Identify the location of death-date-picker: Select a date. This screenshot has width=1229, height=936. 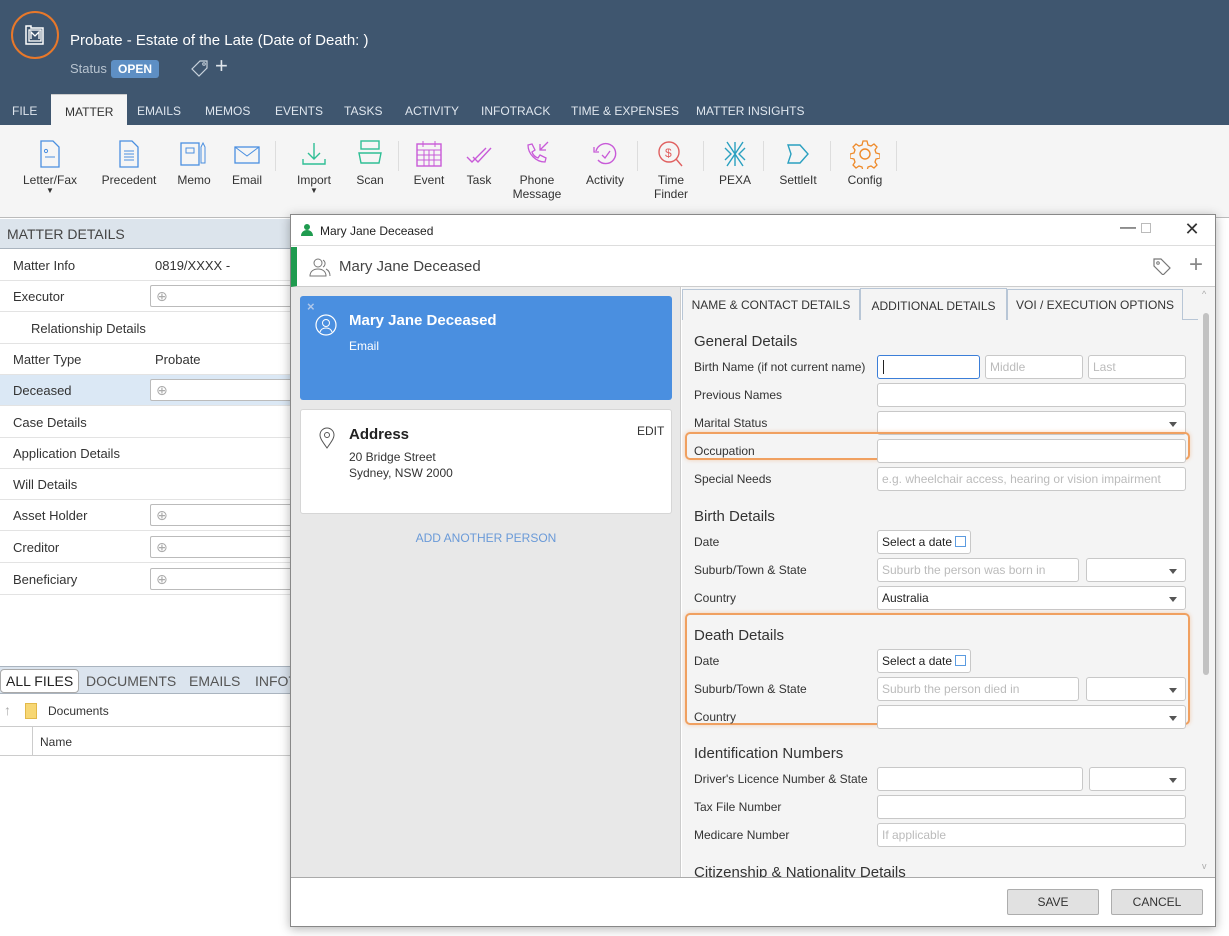
(924, 661).